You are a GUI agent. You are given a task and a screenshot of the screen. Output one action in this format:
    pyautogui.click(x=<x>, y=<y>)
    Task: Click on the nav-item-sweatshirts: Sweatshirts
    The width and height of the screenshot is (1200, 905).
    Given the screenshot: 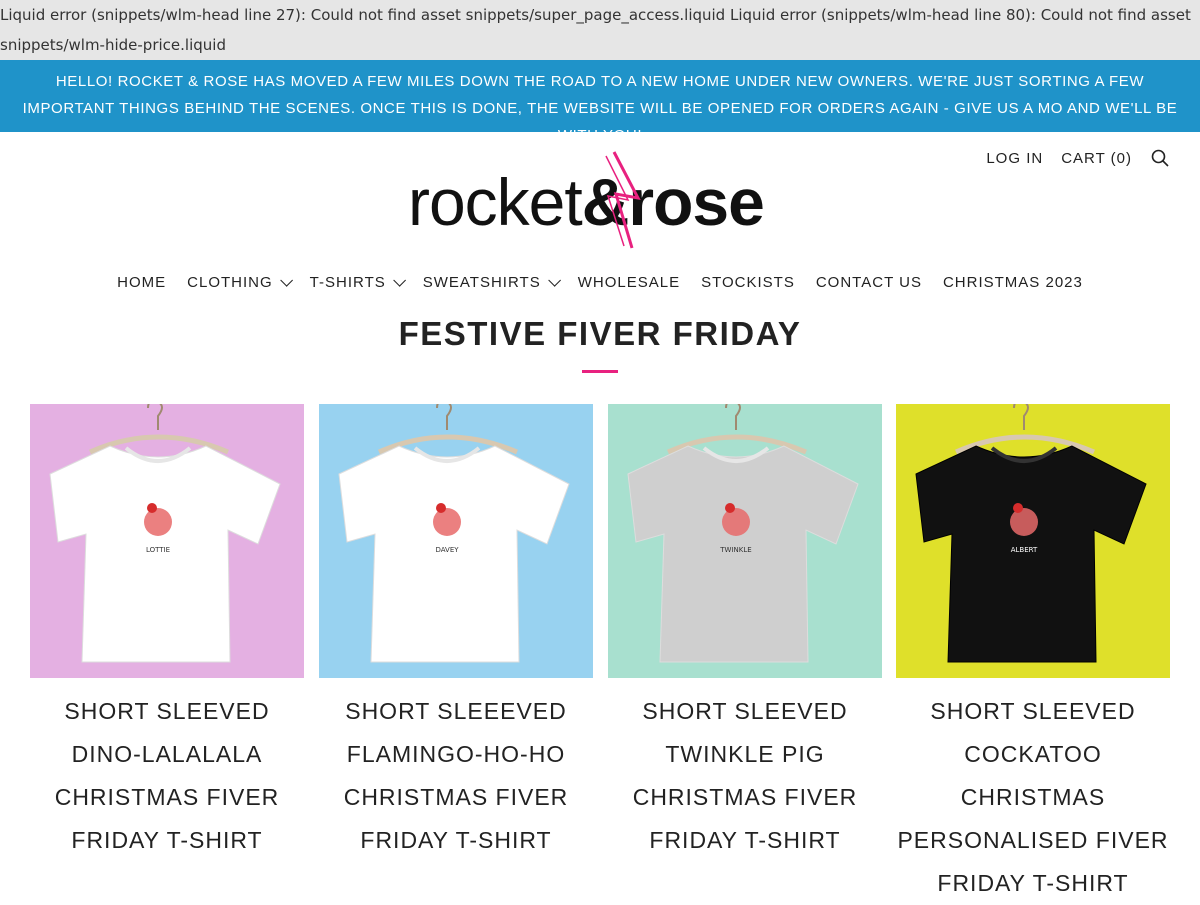 What is the action you would take?
    pyautogui.click(x=491, y=282)
    